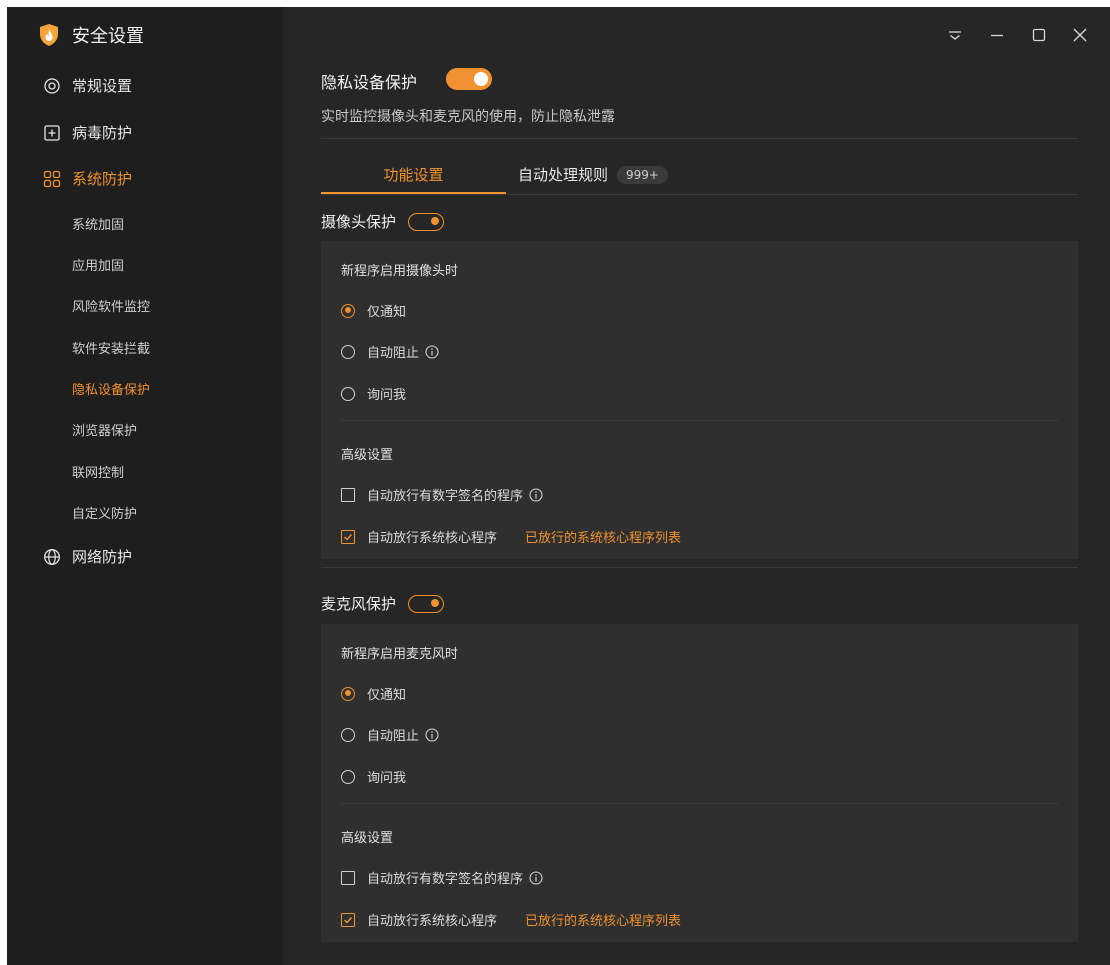 Image resolution: width=1110 pixels, height=965 pixels. I want to click on sidebar-subitem-app-hardening: 应用加固, so click(98, 264).